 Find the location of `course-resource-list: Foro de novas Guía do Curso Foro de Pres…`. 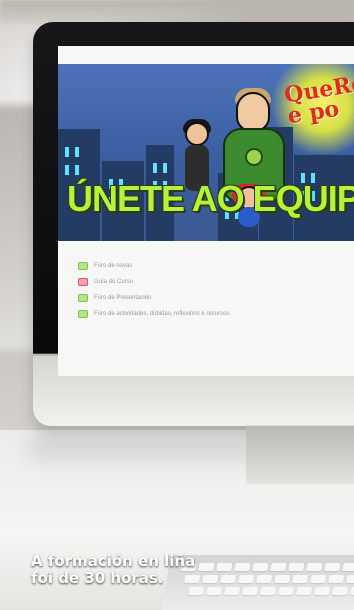

course-resource-list: Foro de novas Guía do Curso Foro de Pres… is located at coordinates (208, 290).